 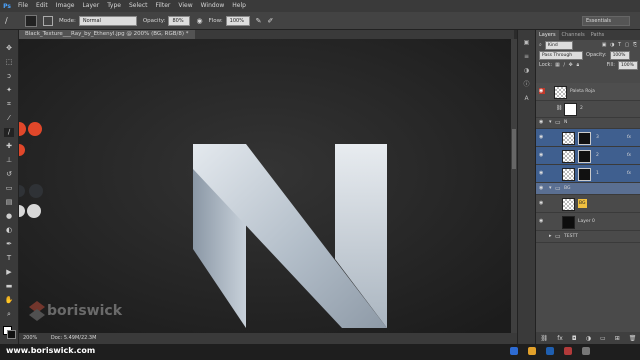 What do you see at coordinates (9, 174) in the screenshot?
I see `history-brush-tool-icon: ↺` at bounding box center [9, 174].